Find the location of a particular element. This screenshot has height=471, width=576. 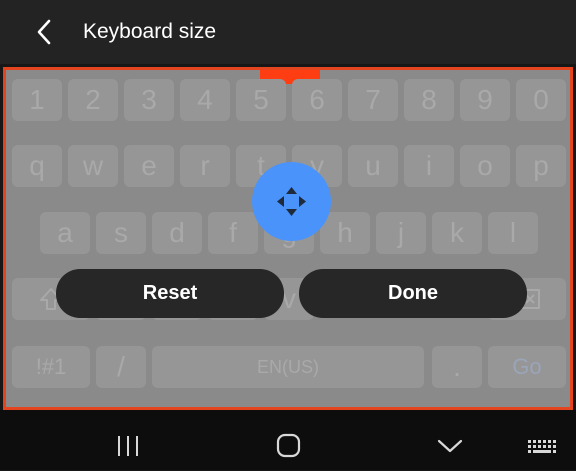

key-s: s is located at coordinates (121, 233).